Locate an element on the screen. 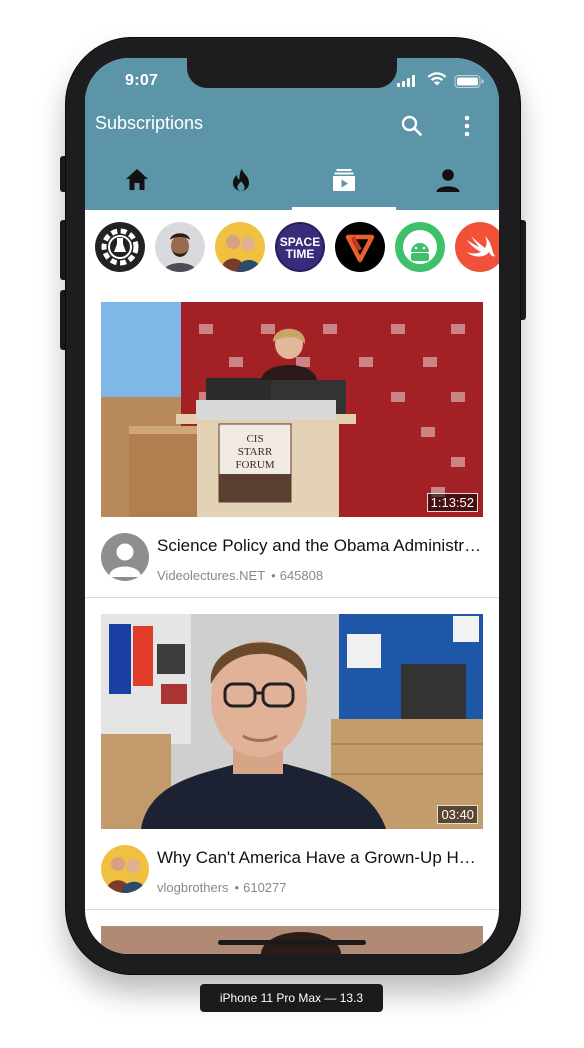 The width and height of the screenshot is (584, 1048). tab-subscriptions is located at coordinates (344, 182).